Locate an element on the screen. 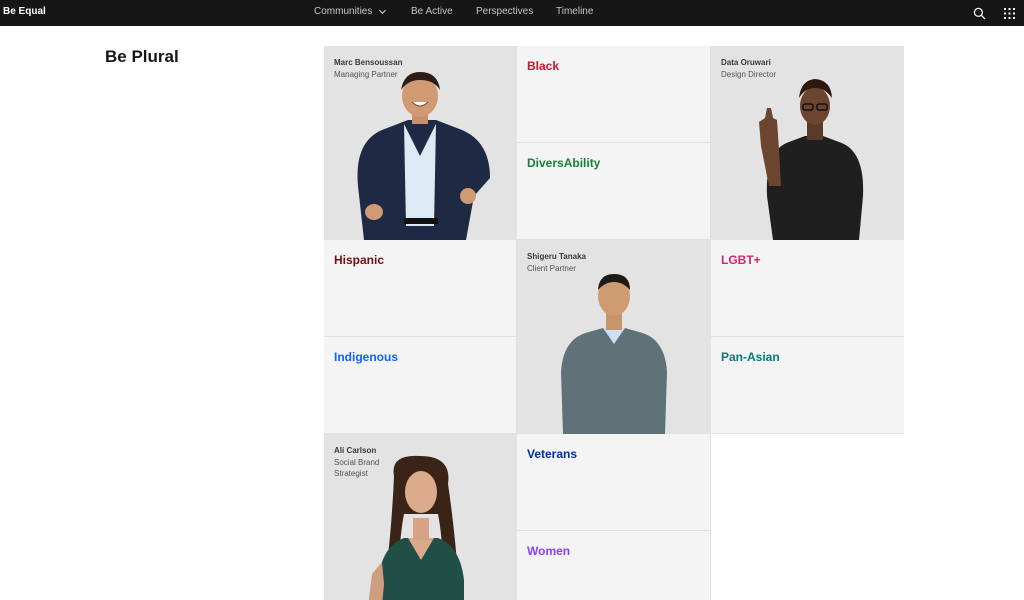 The width and height of the screenshot is (1024, 600). community-tile-indigenous: Indigenous is located at coordinates (420, 385).